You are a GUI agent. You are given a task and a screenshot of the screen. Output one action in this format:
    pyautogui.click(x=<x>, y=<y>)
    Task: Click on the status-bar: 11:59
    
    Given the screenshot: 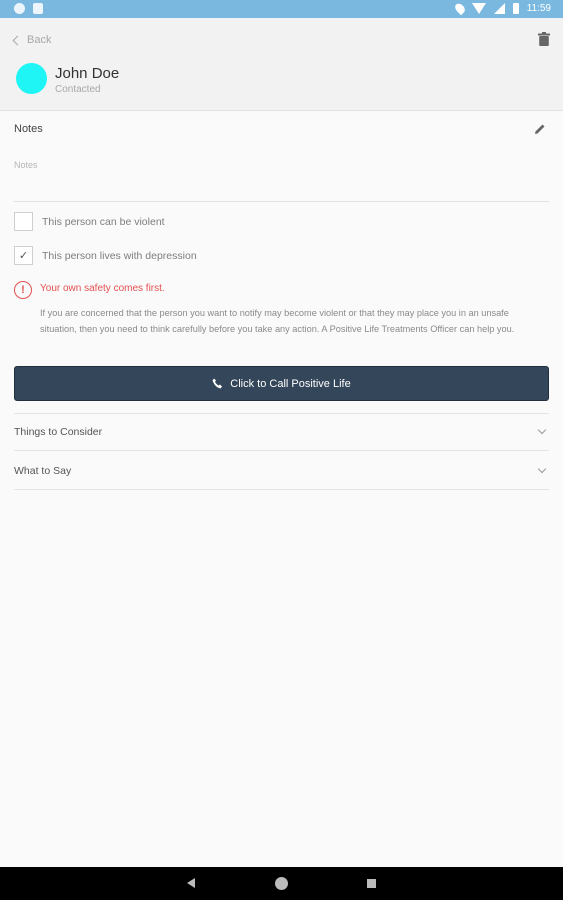 What is the action you would take?
    pyautogui.click(x=281, y=9)
    